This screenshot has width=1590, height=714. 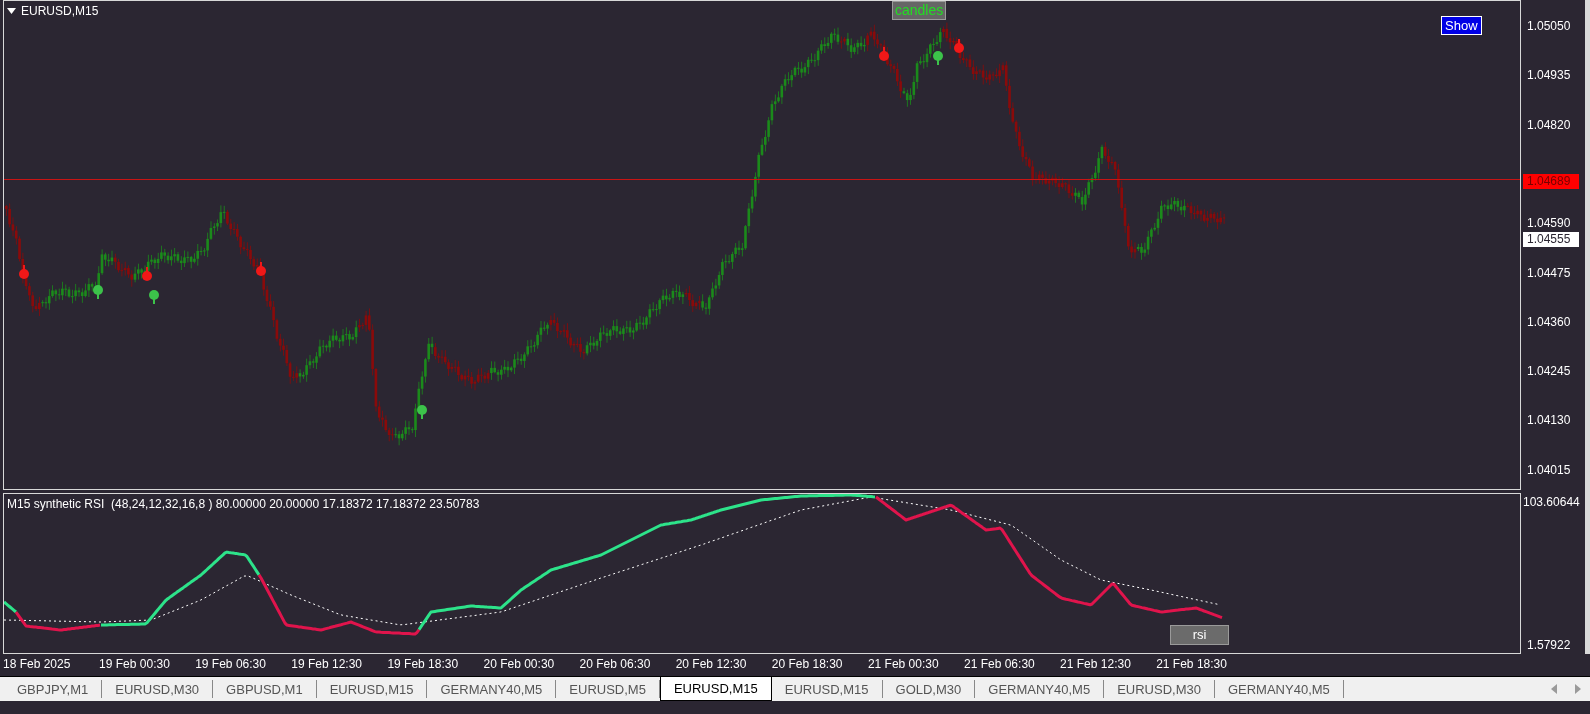 What do you see at coordinates (1554, 689) in the screenshot?
I see `scroll-left-icon` at bounding box center [1554, 689].